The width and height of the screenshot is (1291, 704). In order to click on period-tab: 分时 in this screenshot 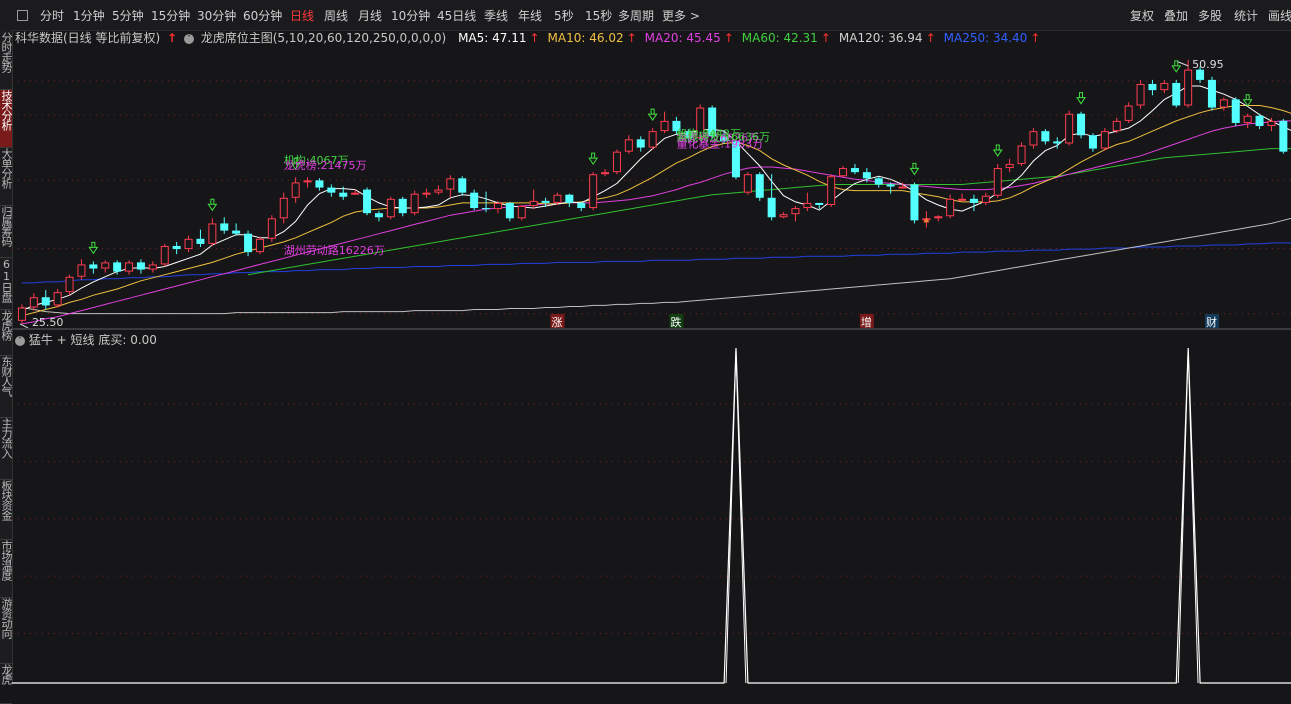, I will do `click(52, 15)`.